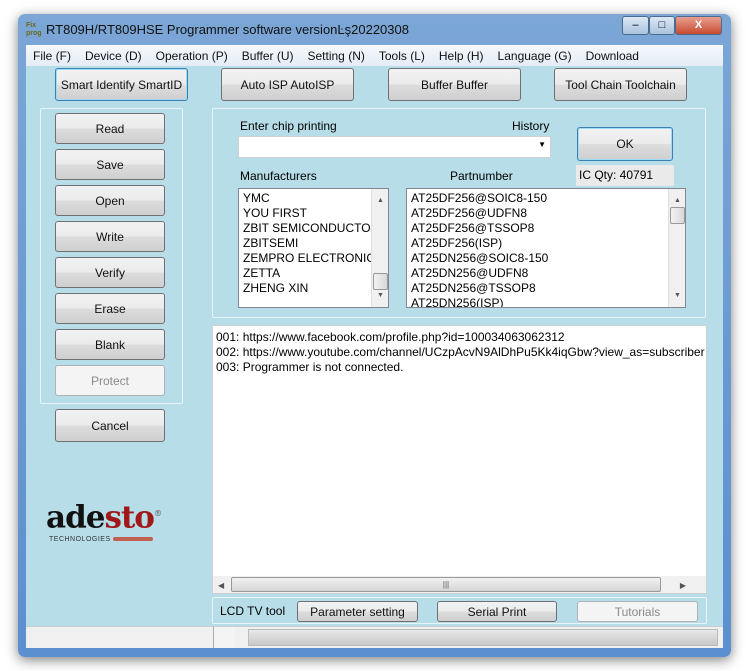  I want to click on status-bar, so click(374, 637).